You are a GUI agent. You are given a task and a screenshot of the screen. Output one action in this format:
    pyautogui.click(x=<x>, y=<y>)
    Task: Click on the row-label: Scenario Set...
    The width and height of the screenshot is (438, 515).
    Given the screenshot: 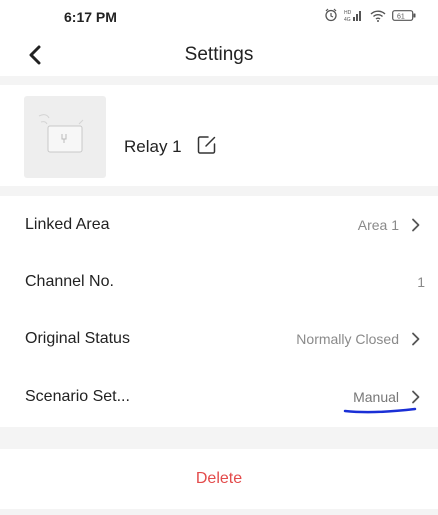 What is the action you would take?
    pyautogui.click(x=77, y=396)
    